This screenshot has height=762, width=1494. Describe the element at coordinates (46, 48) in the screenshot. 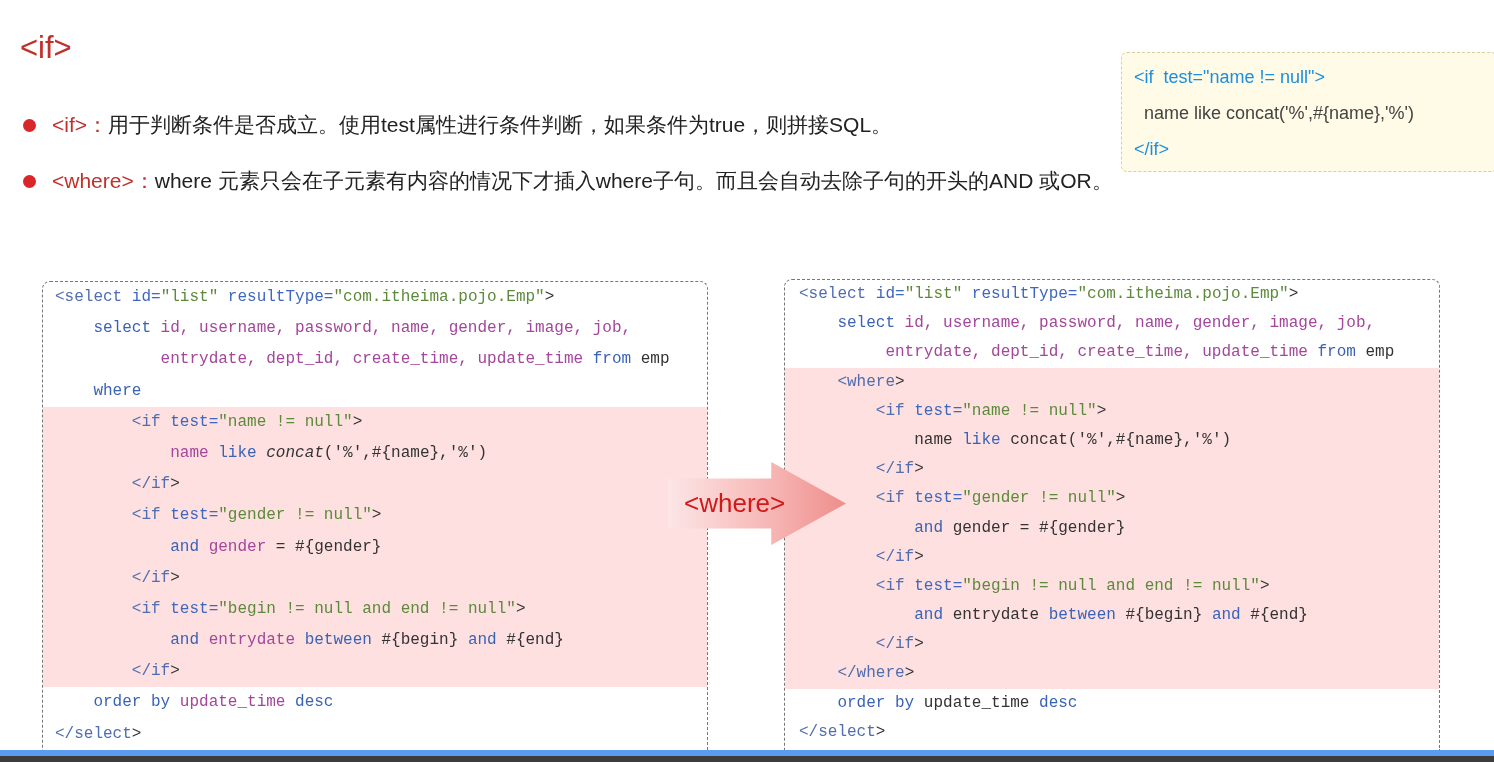

I see `slide-title: <if>` at that location.